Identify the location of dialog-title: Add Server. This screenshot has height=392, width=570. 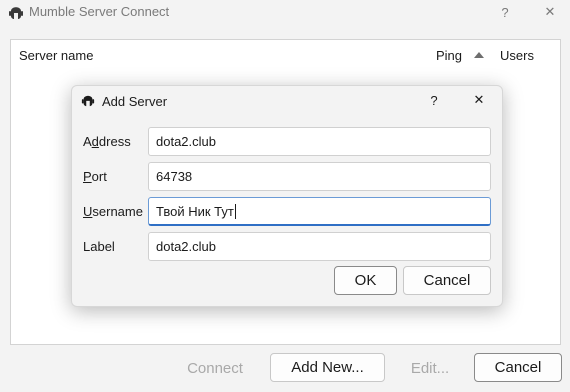
(135, 101).